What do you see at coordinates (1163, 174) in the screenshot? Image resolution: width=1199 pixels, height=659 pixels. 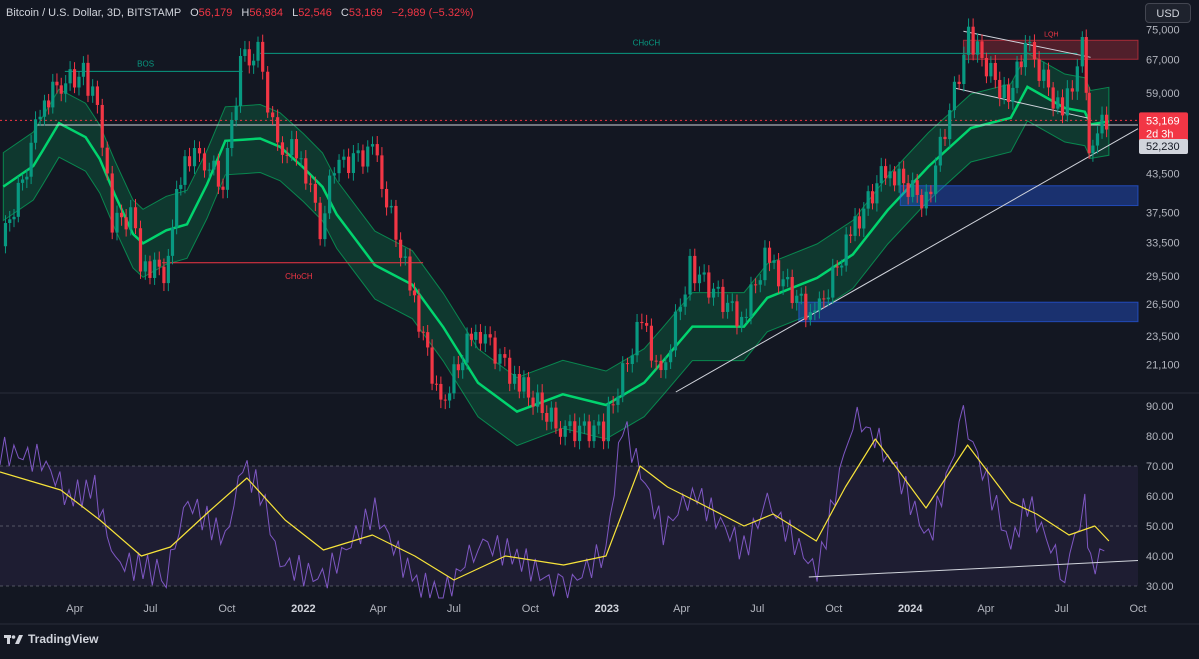 I see `price-axis-tick-5: 43,500` at bounding box center [1163, 174].